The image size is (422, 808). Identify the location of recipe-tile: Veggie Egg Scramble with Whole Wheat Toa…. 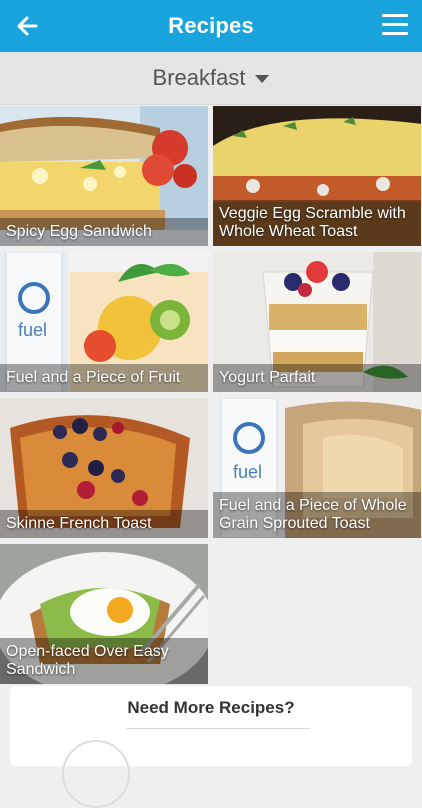
(317, 176).